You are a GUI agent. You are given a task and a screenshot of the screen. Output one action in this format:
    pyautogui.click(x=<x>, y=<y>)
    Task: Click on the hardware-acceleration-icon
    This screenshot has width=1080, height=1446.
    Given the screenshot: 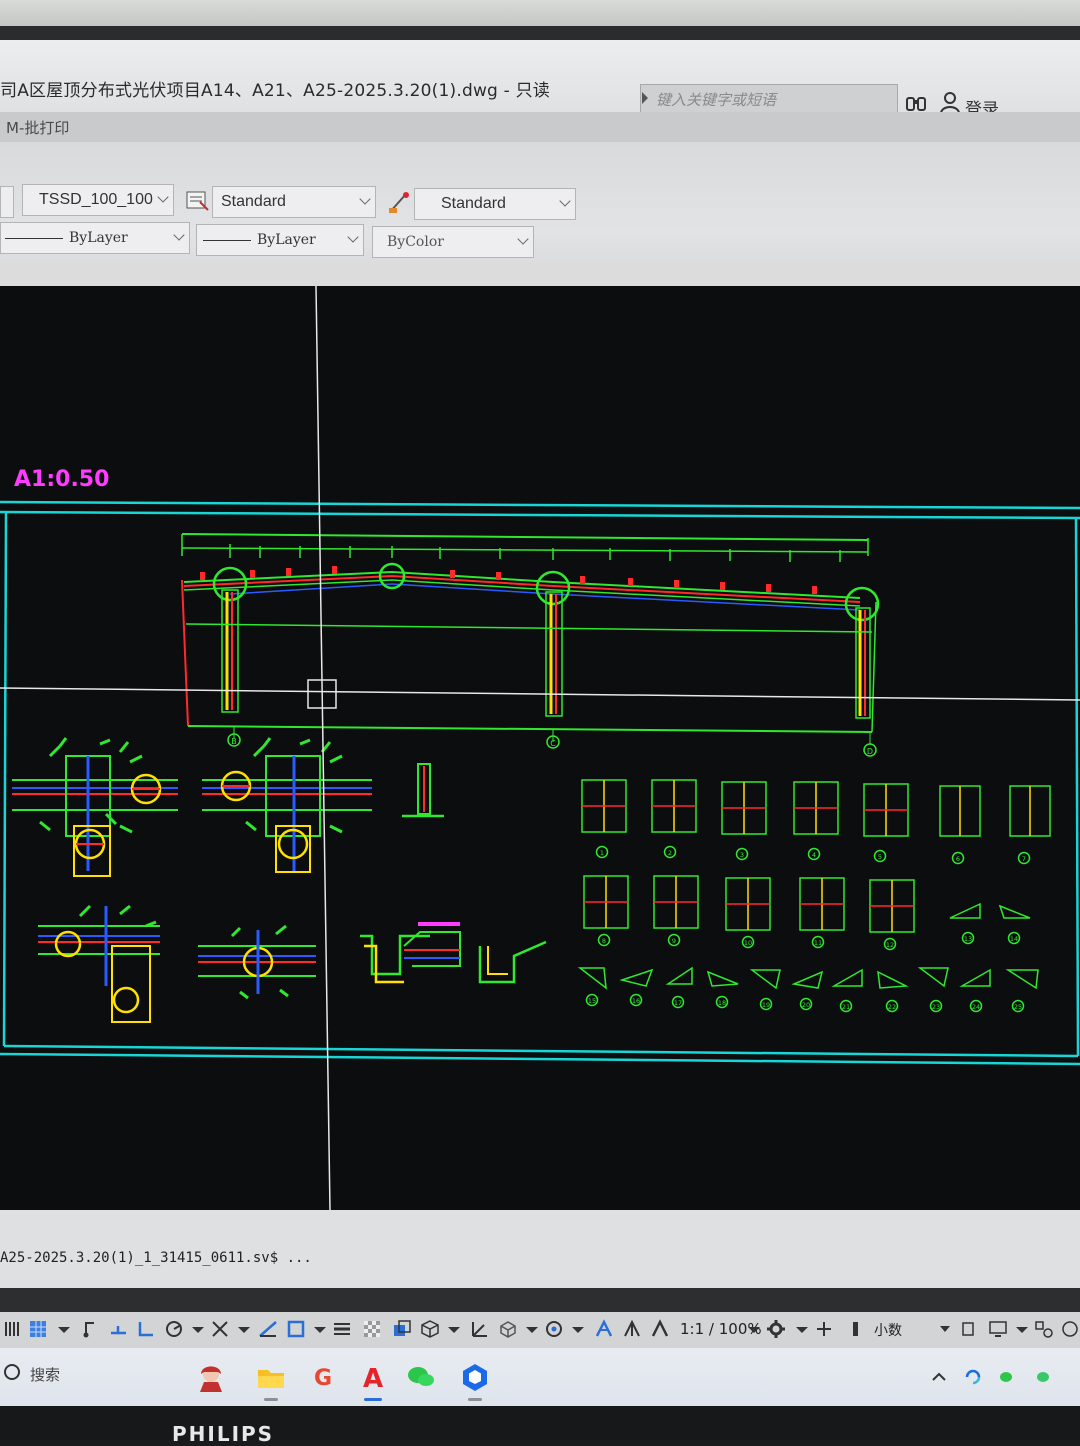 What is the action you would take?
    pyautogui.click(x=968, y=1329)
    